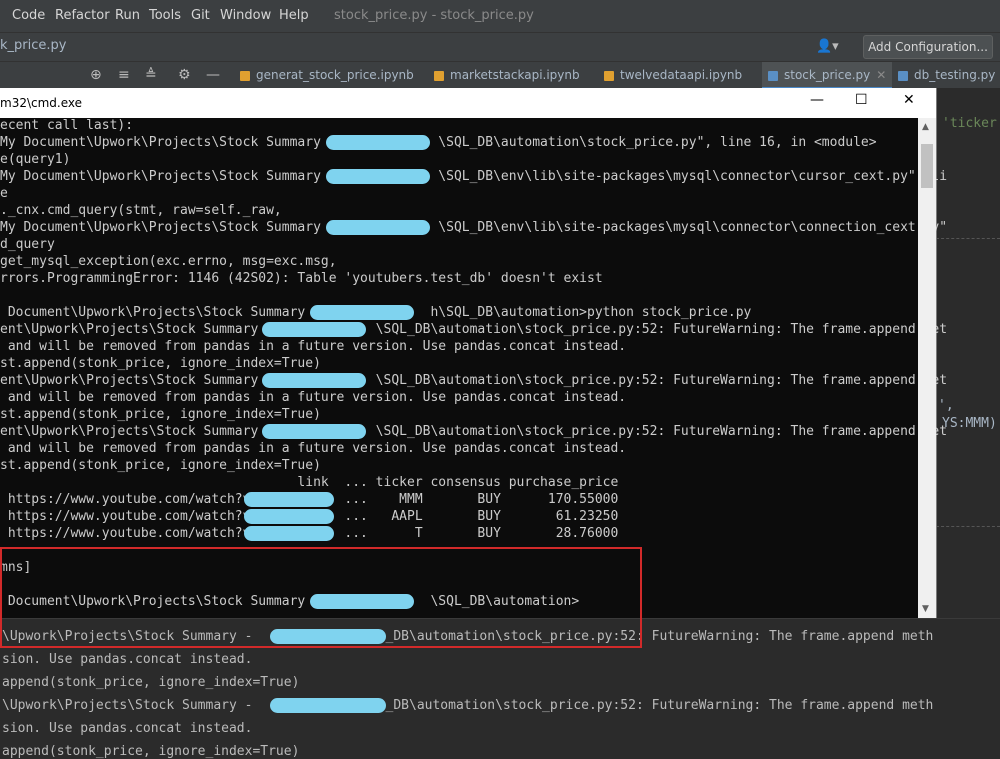  Describe the element at coordinates (955, 75) in the screenshot. I see `tab-label: db_testing.py` at that location.